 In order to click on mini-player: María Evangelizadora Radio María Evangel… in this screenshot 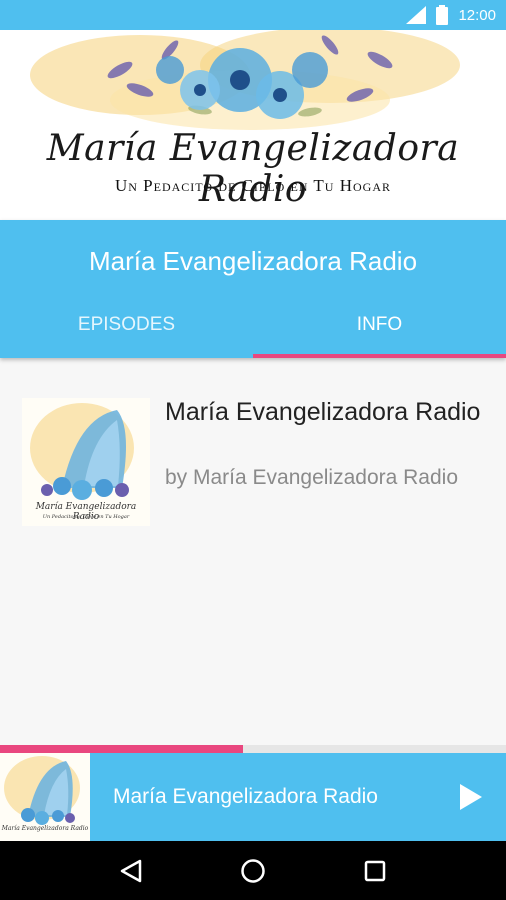, I will do `click(253, 797)`.